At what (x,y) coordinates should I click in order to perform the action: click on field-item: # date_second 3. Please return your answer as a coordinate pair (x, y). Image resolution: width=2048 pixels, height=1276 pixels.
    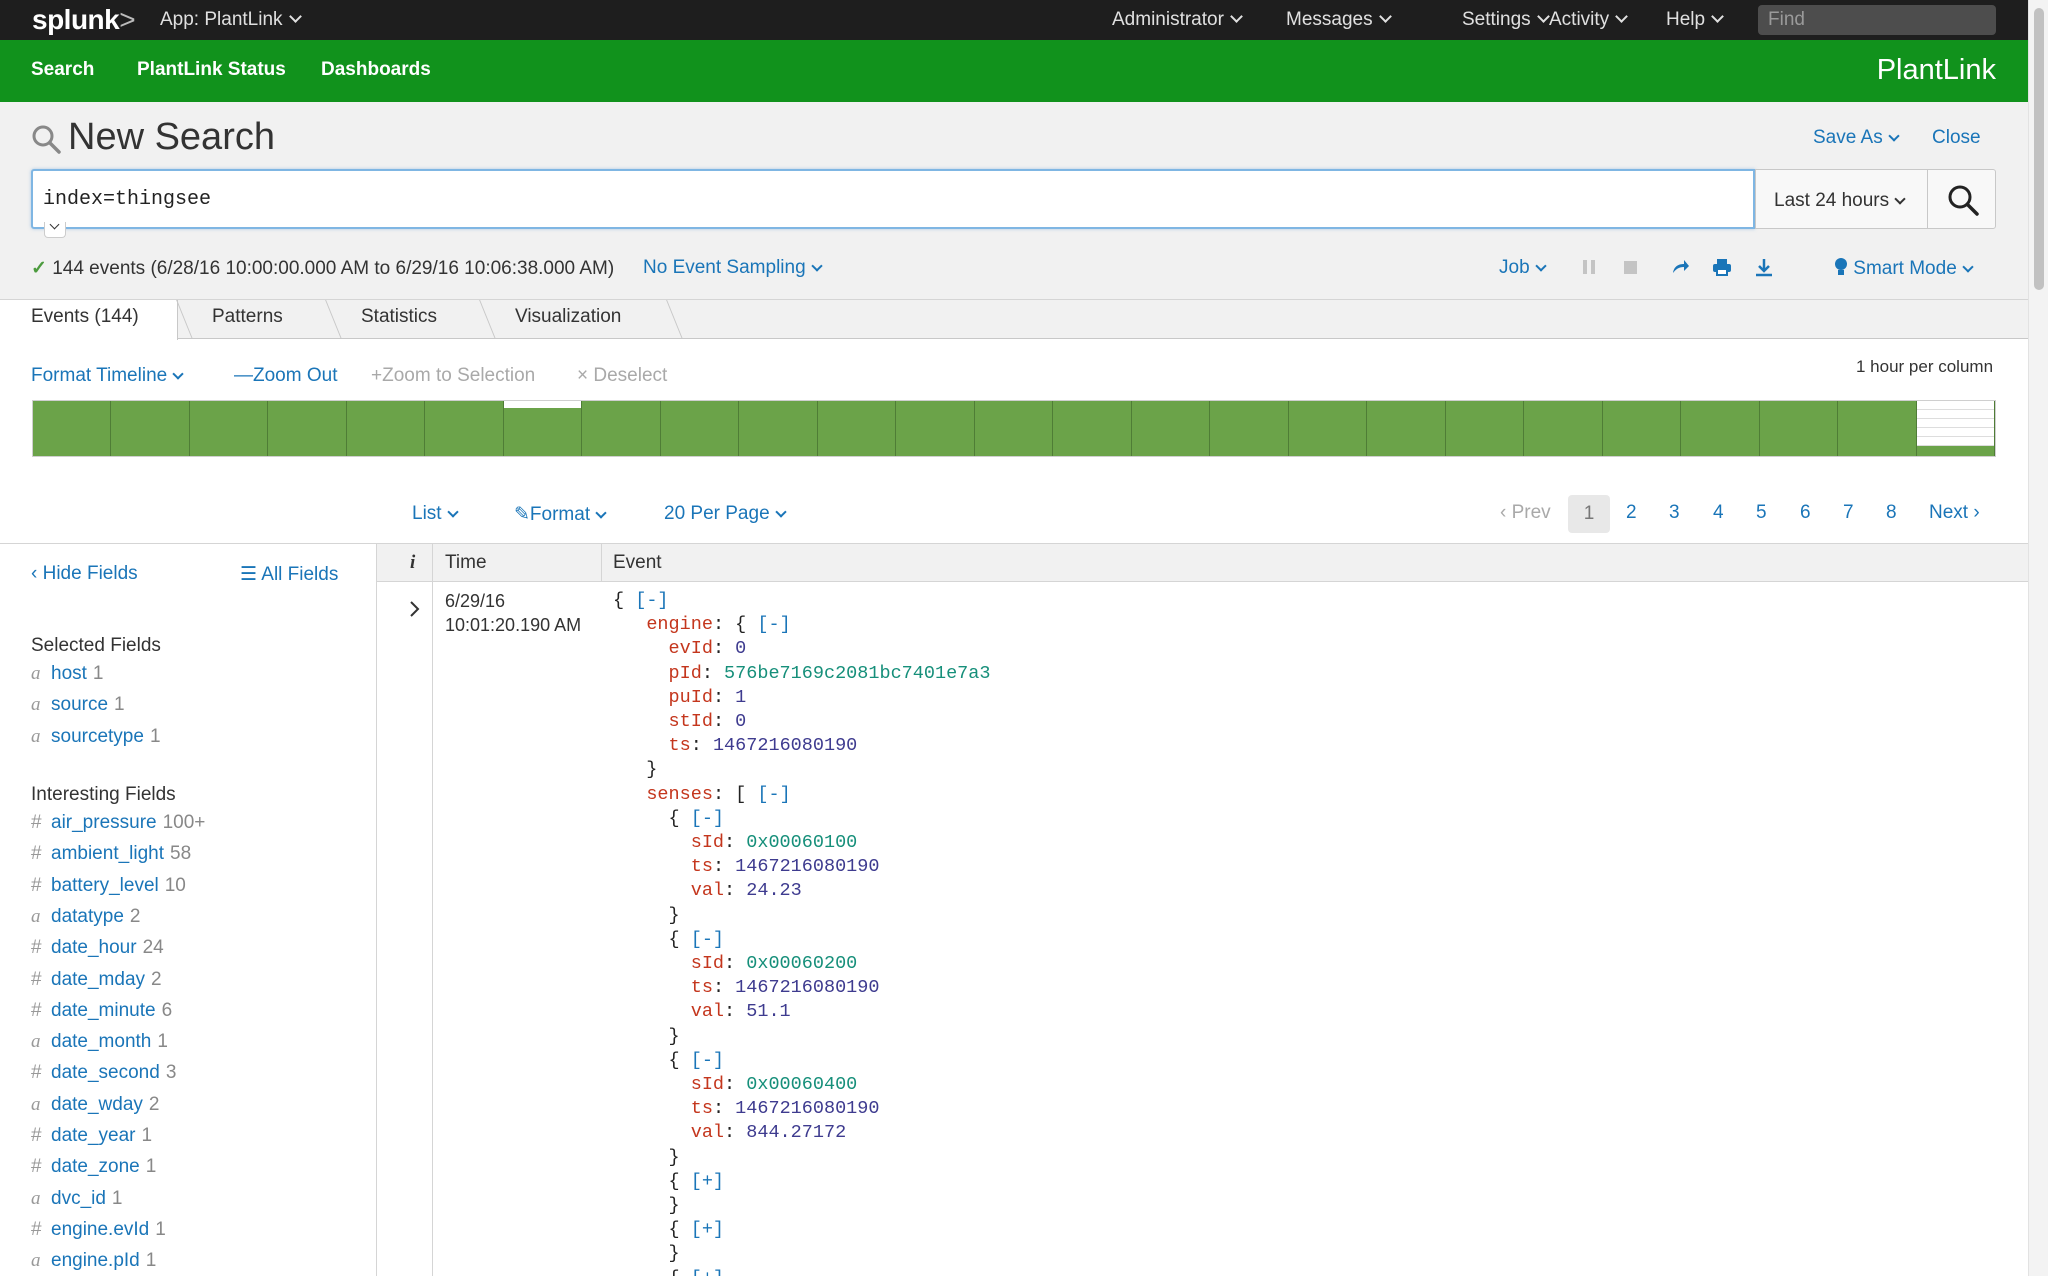
    Looking at the image, I should click on (103, 1074).